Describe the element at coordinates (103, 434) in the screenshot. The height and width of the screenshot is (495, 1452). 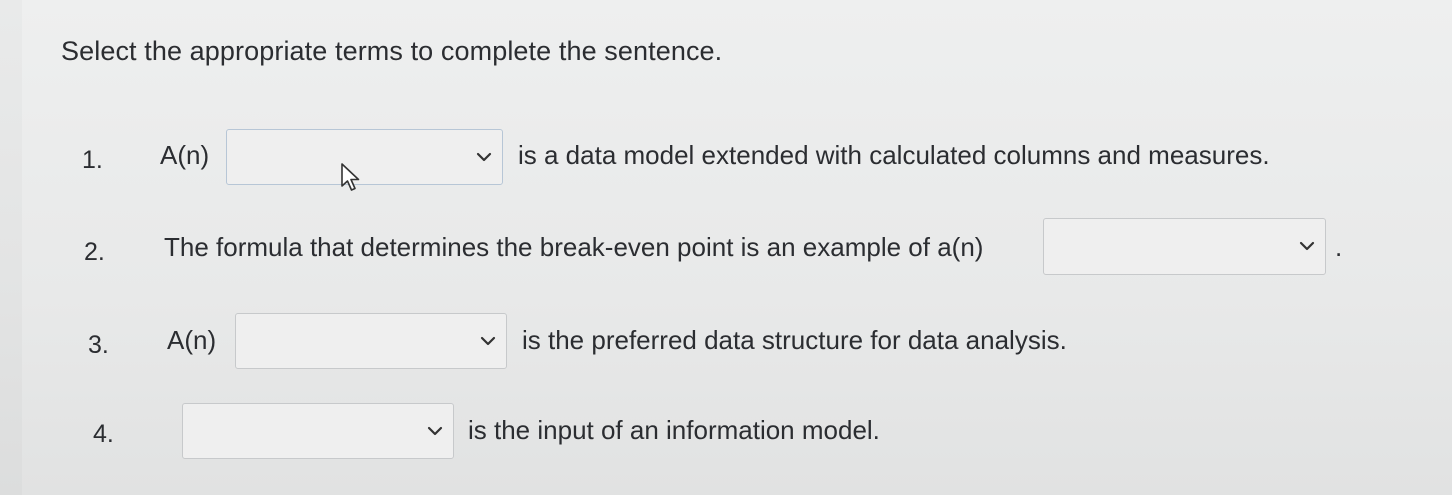
I see `item-number: 4.` at that location.